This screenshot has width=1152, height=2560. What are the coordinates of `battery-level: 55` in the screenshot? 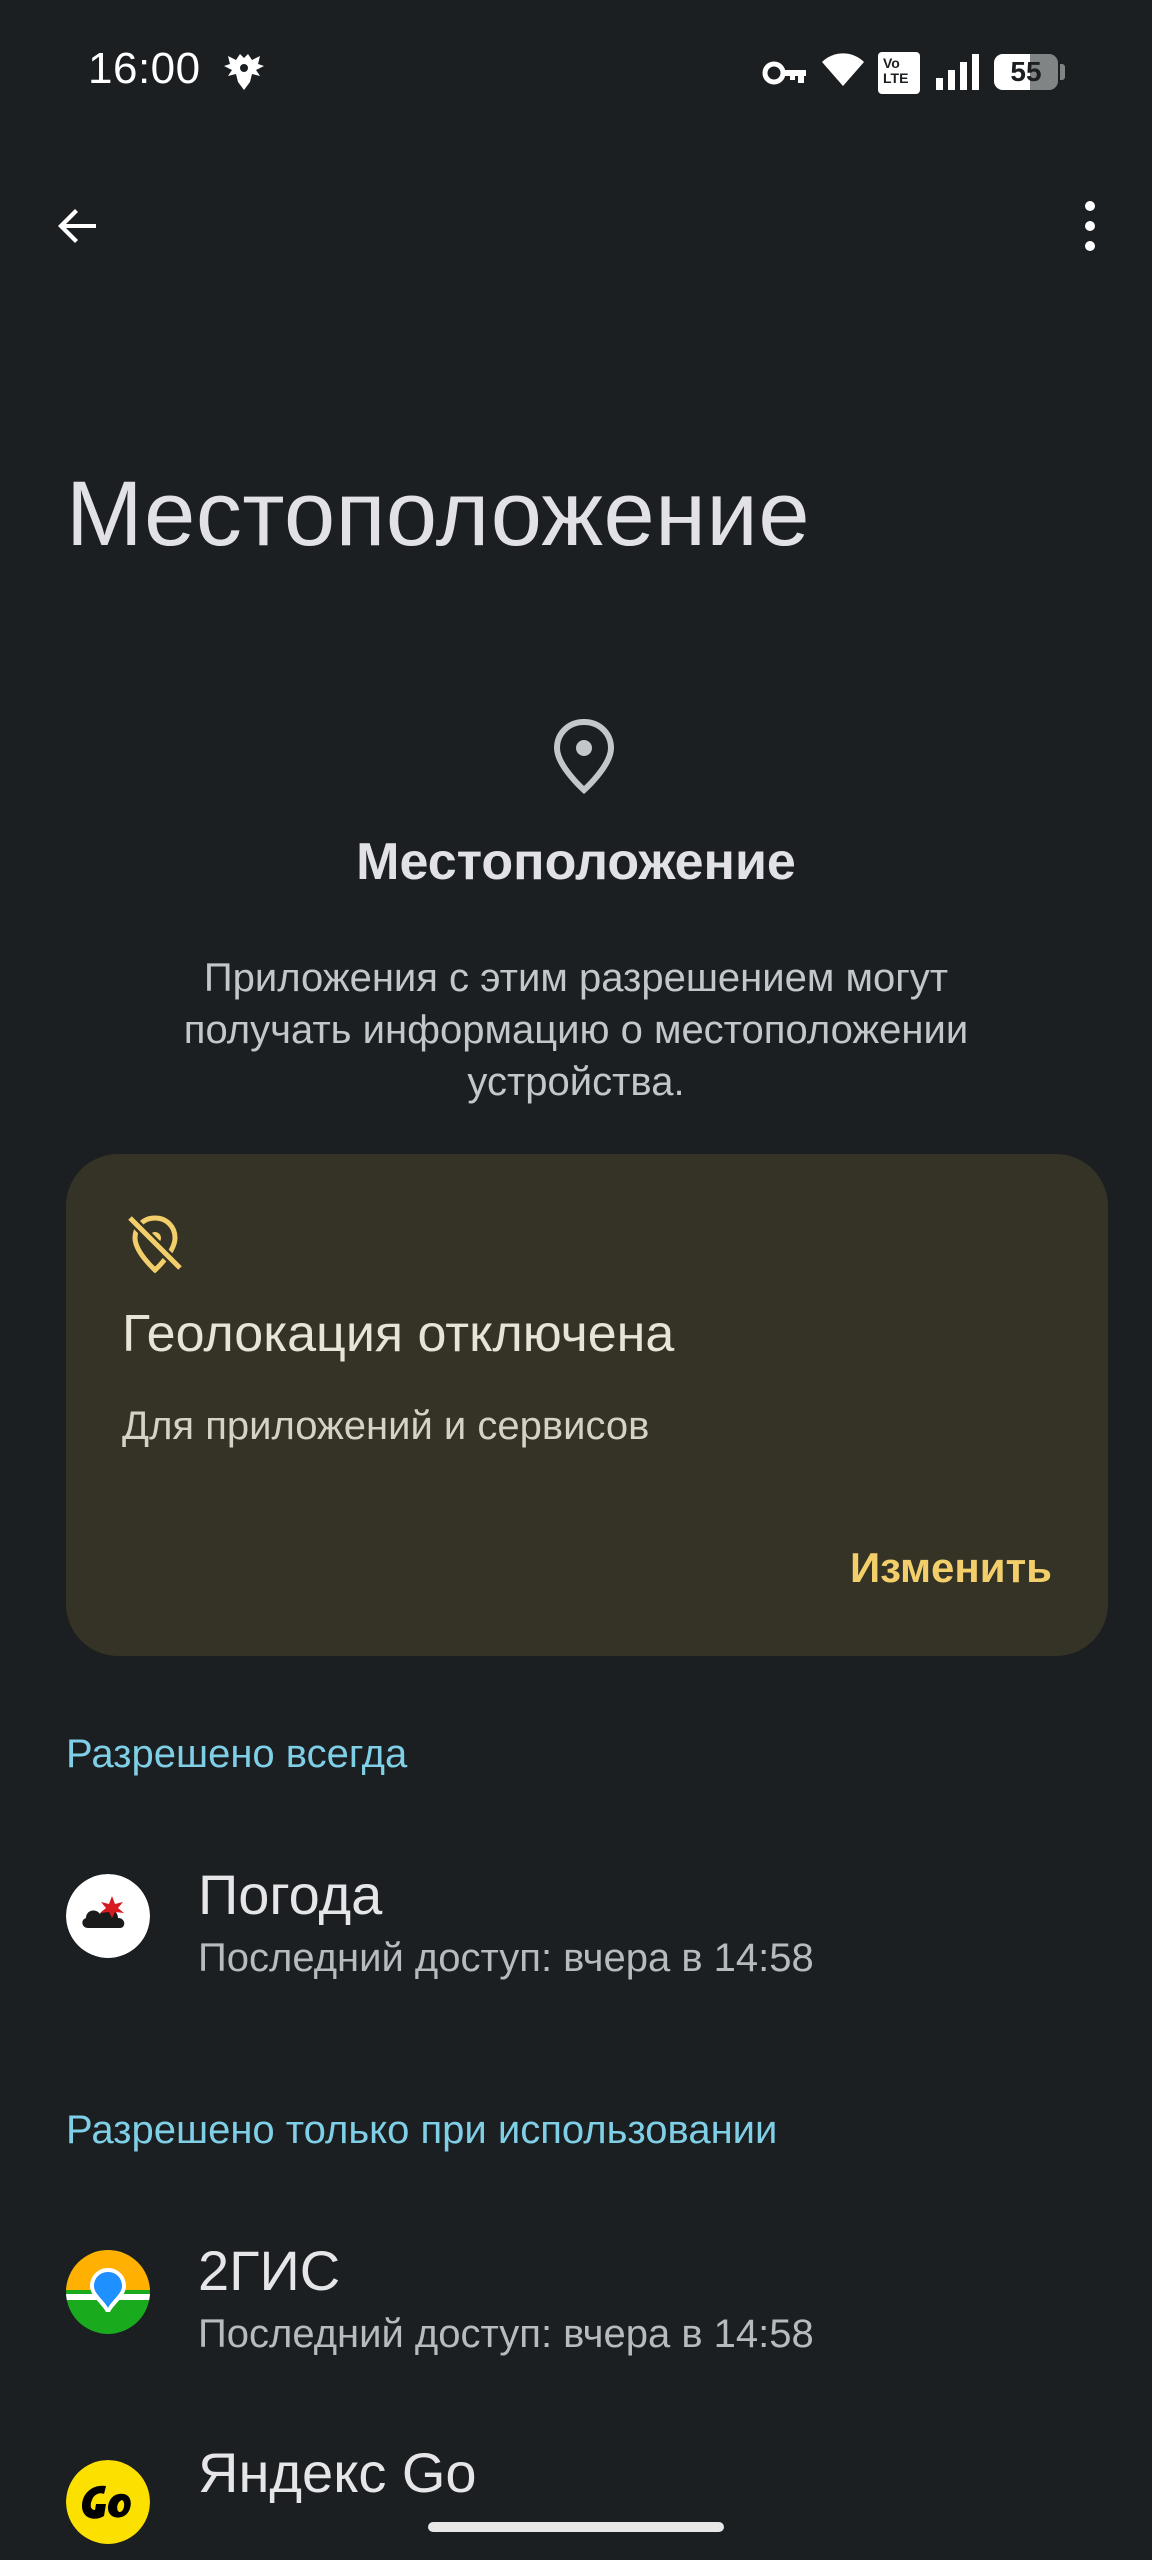 It's located at (1026, 71).